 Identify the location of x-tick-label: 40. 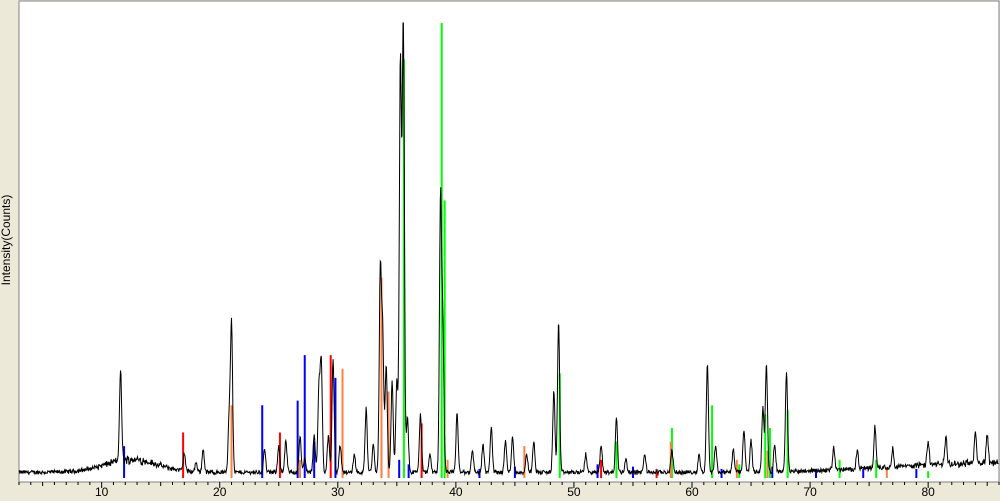
(456, 492).